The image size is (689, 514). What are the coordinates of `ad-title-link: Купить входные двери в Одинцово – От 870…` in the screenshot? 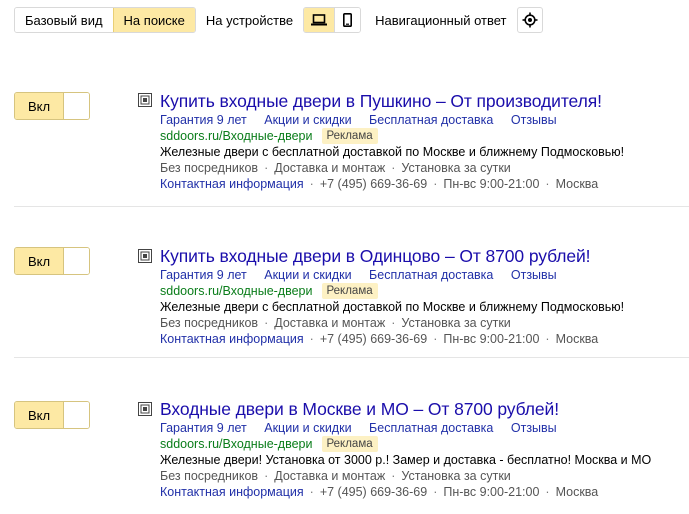 It's located at (424, 256).